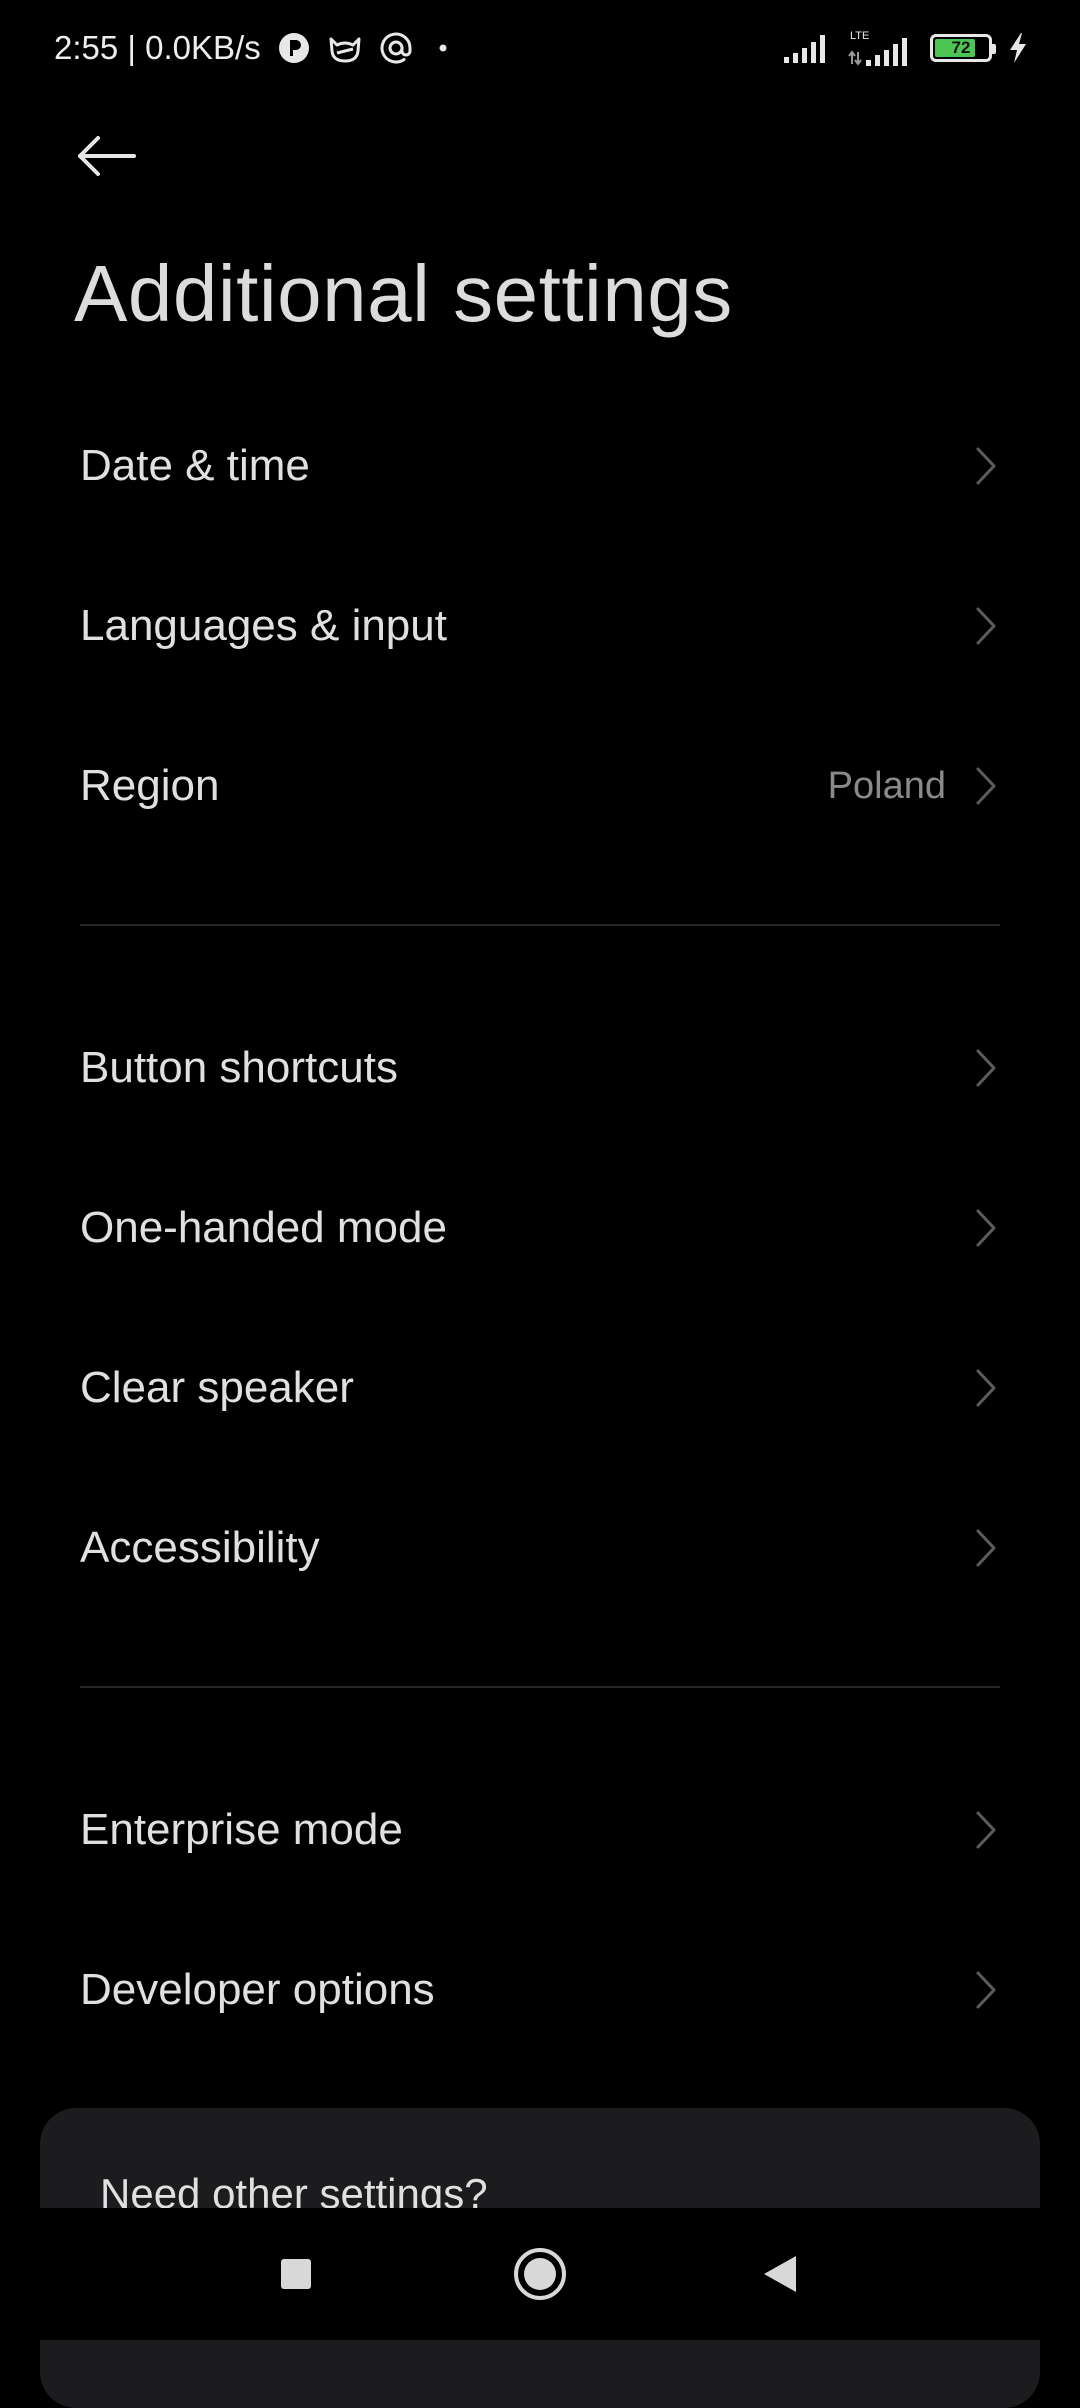 The width and height of the screenshot is (1080, 2408). Describe the element at coordinates (540, 1228) in the screenshot. I see `list-item-one-handed-mode: One-handed mode` at that location.